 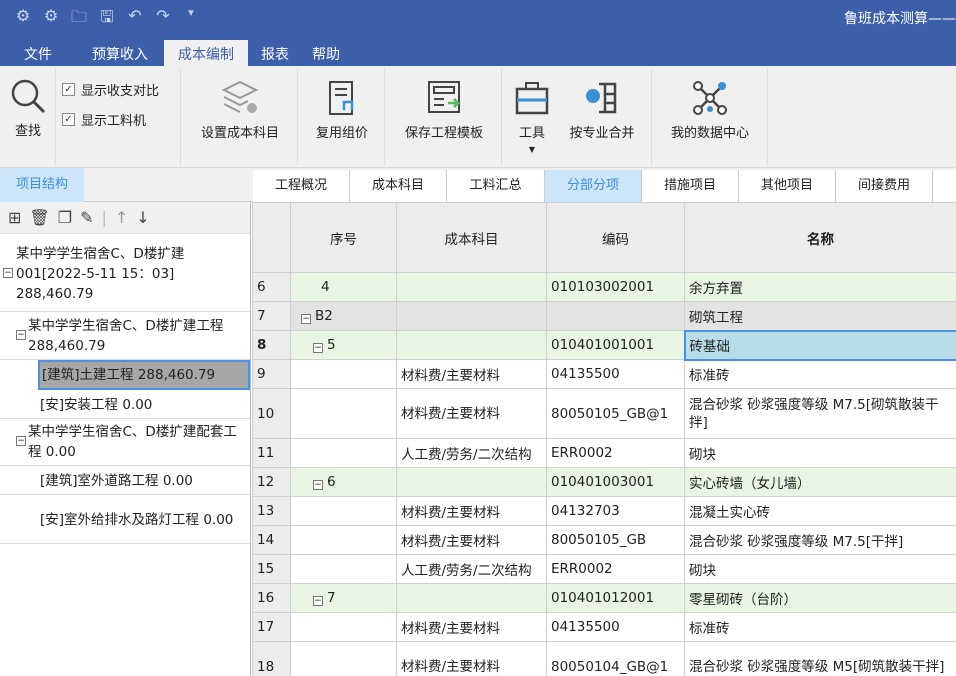 I want to click on cell-name: 砖基础, so click(x=819, y=345).